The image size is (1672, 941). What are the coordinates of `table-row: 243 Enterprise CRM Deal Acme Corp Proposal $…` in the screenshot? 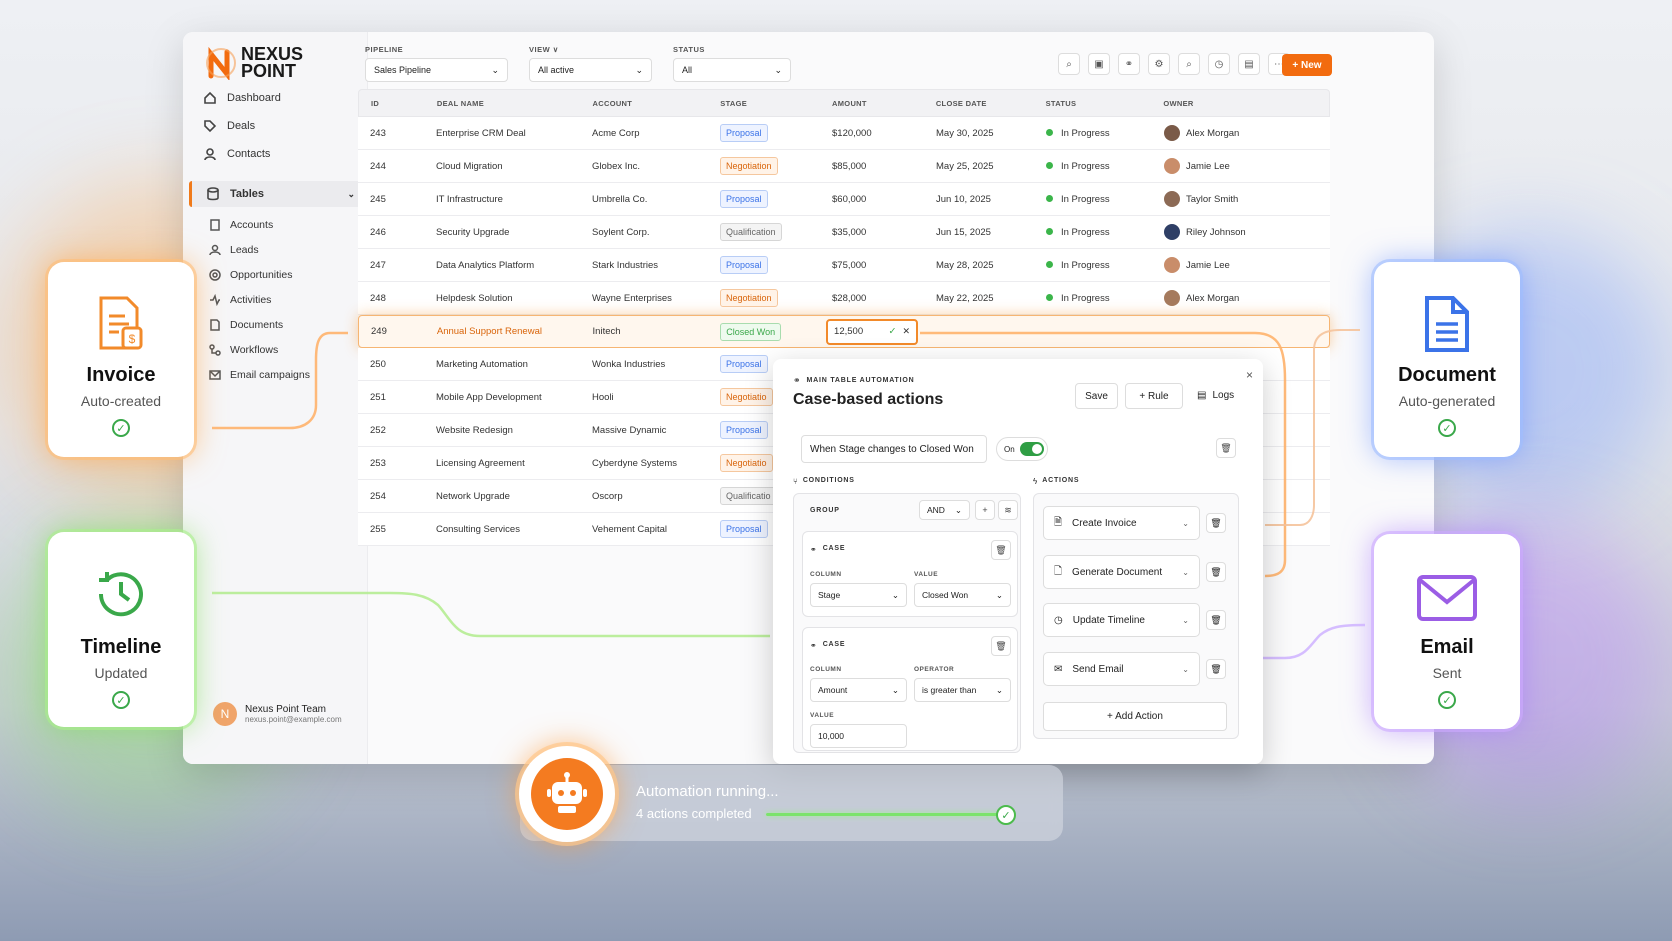 It's located at (844, 133).